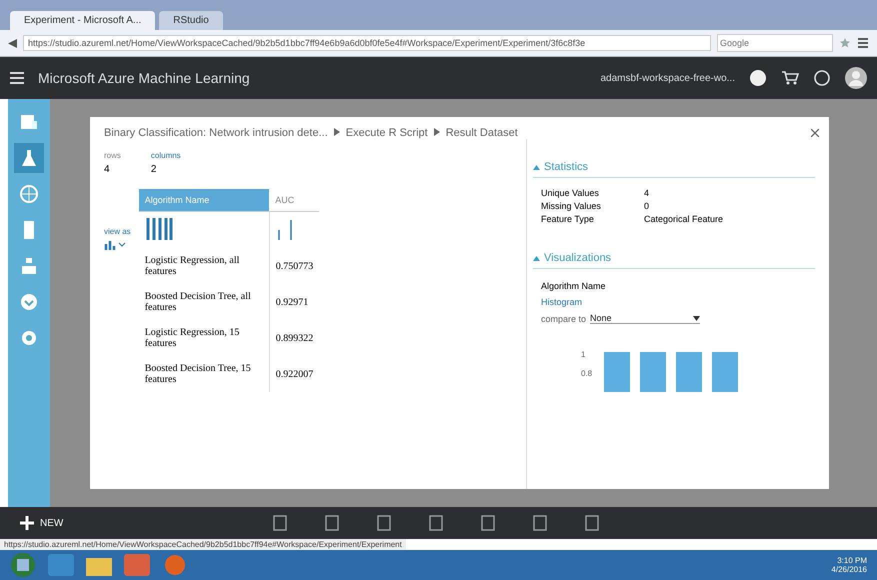  What do you see at coordinates (863, 43) in the screenshot?
I see `menu-icon` at bounding box center [863, 43].